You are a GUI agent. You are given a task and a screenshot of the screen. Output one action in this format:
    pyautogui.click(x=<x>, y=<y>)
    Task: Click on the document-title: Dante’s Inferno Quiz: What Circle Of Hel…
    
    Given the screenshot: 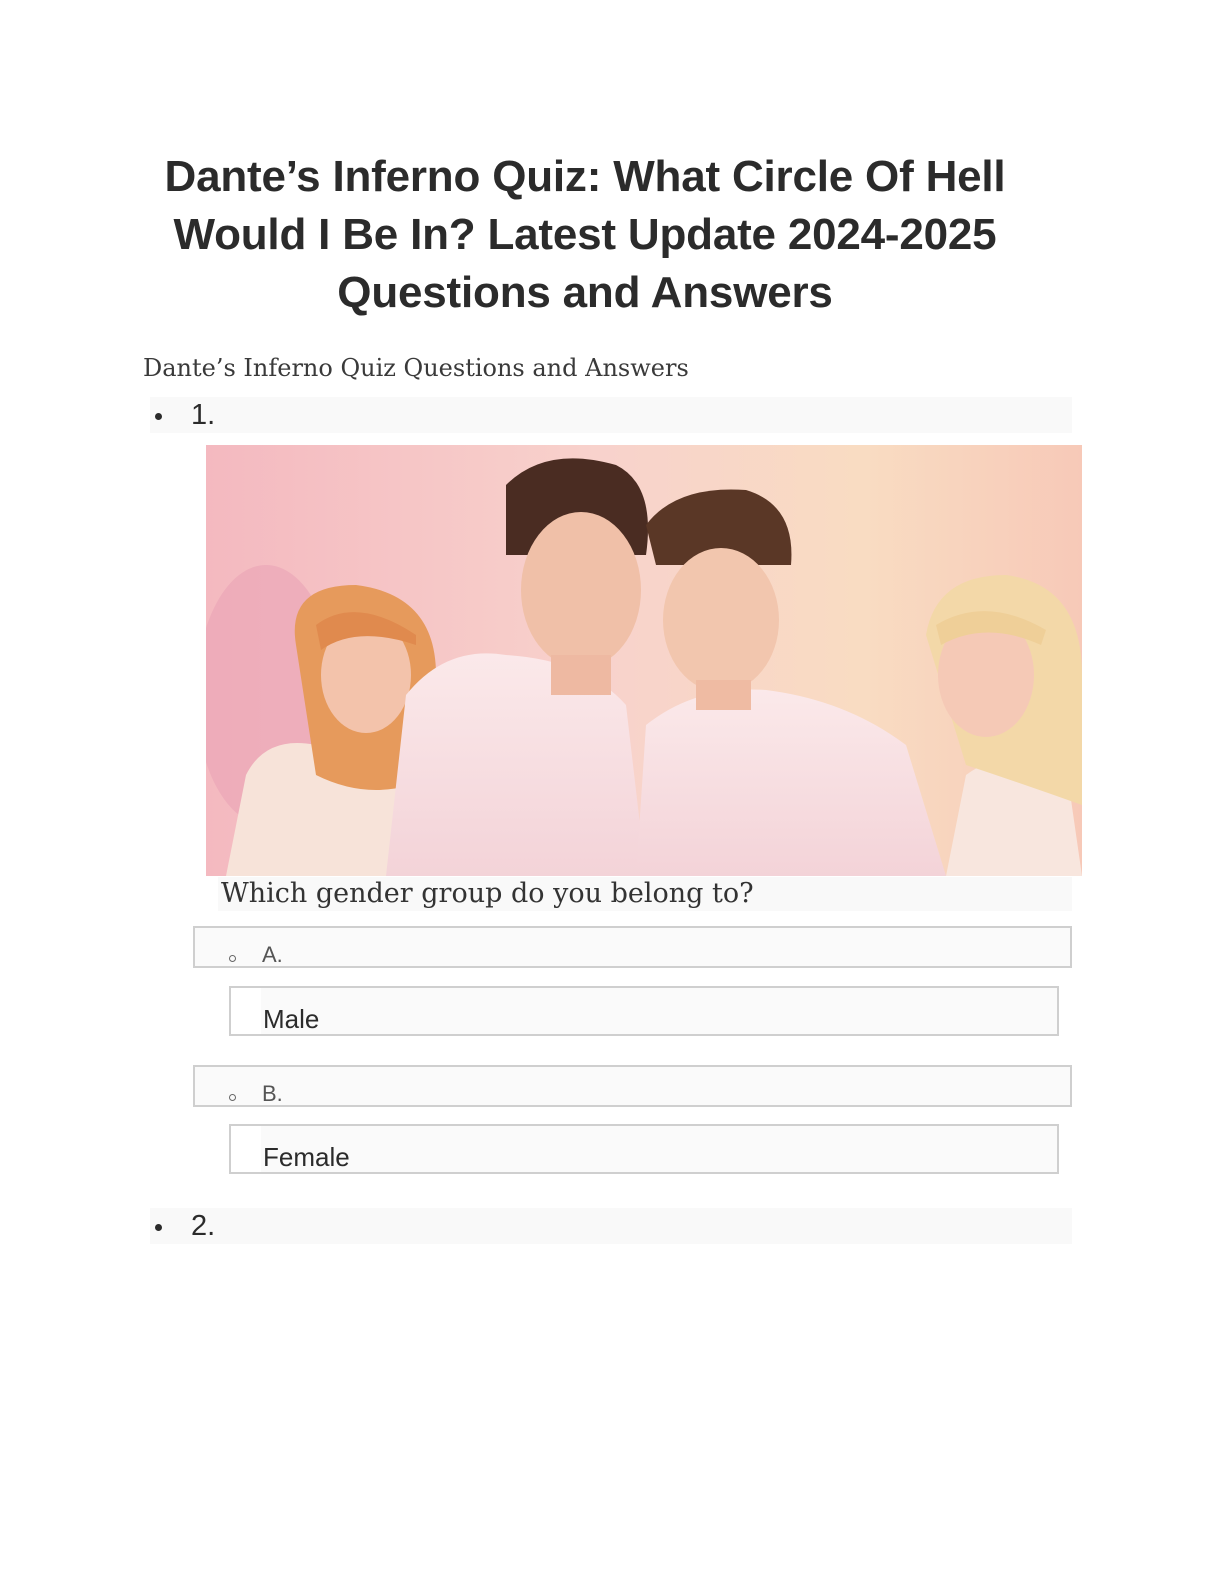 What is the action you would take?
    pyautogui.click(x=585, y=234)
    